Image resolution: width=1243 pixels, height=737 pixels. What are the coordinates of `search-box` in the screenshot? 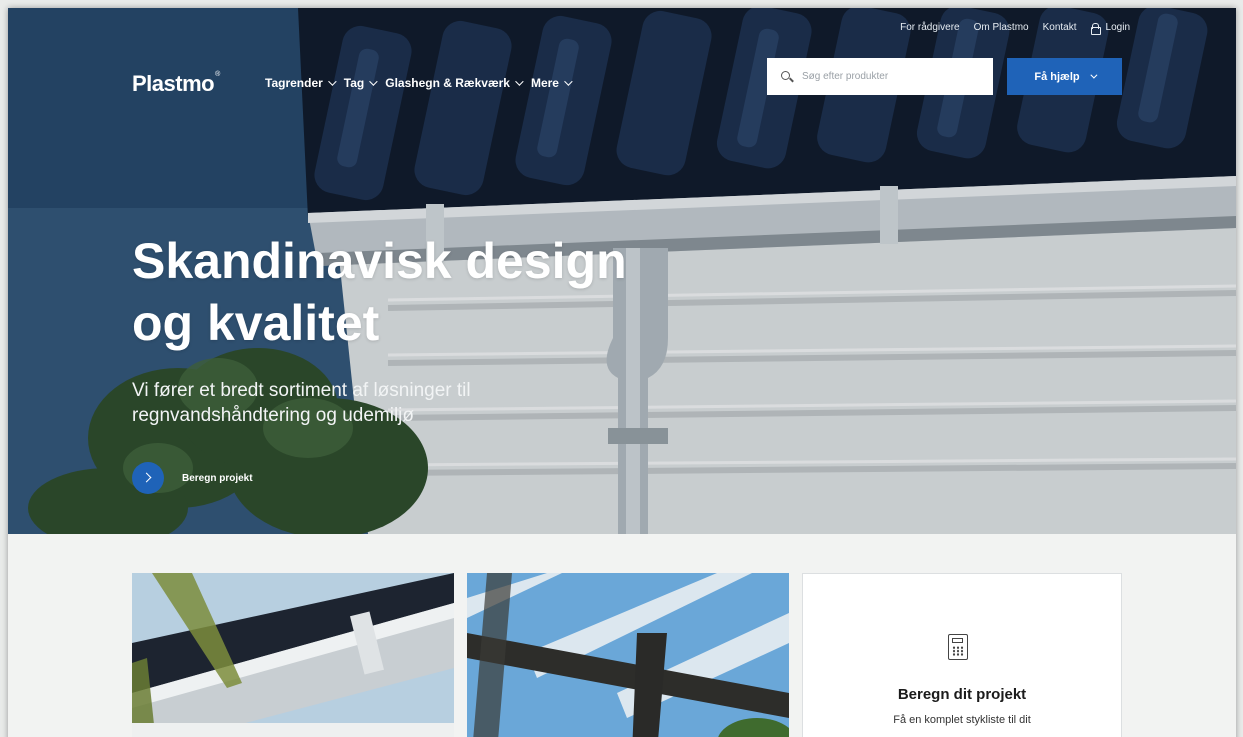 It's located at (880, 76).